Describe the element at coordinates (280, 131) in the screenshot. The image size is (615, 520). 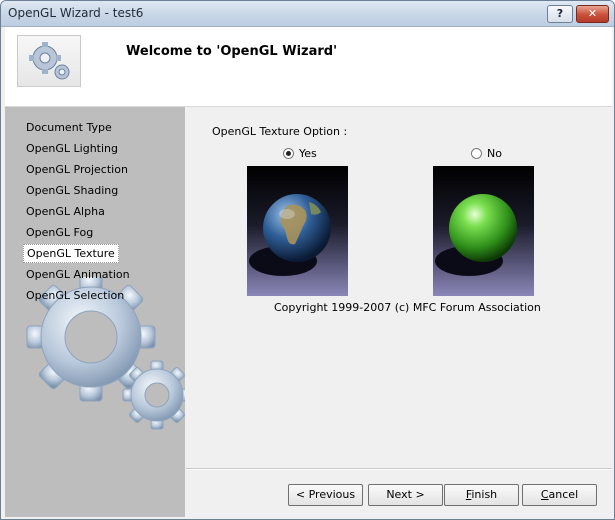
I see `texture-option-label: OpenGL Texture Option :` at that location.